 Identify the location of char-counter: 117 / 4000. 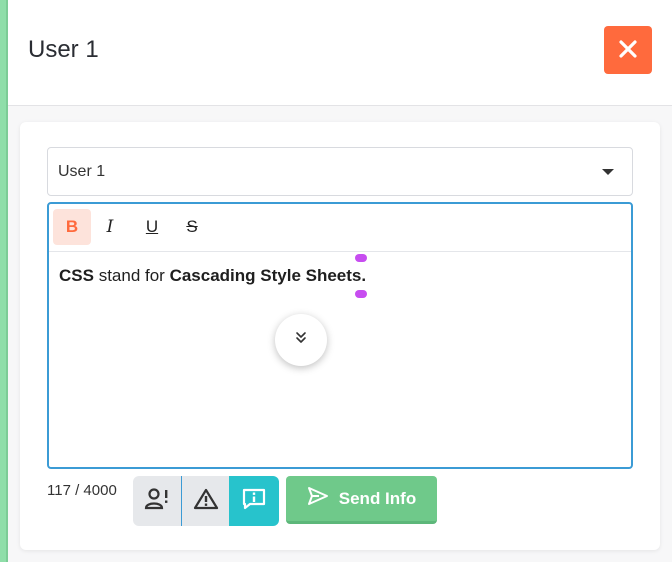
(82, 490).